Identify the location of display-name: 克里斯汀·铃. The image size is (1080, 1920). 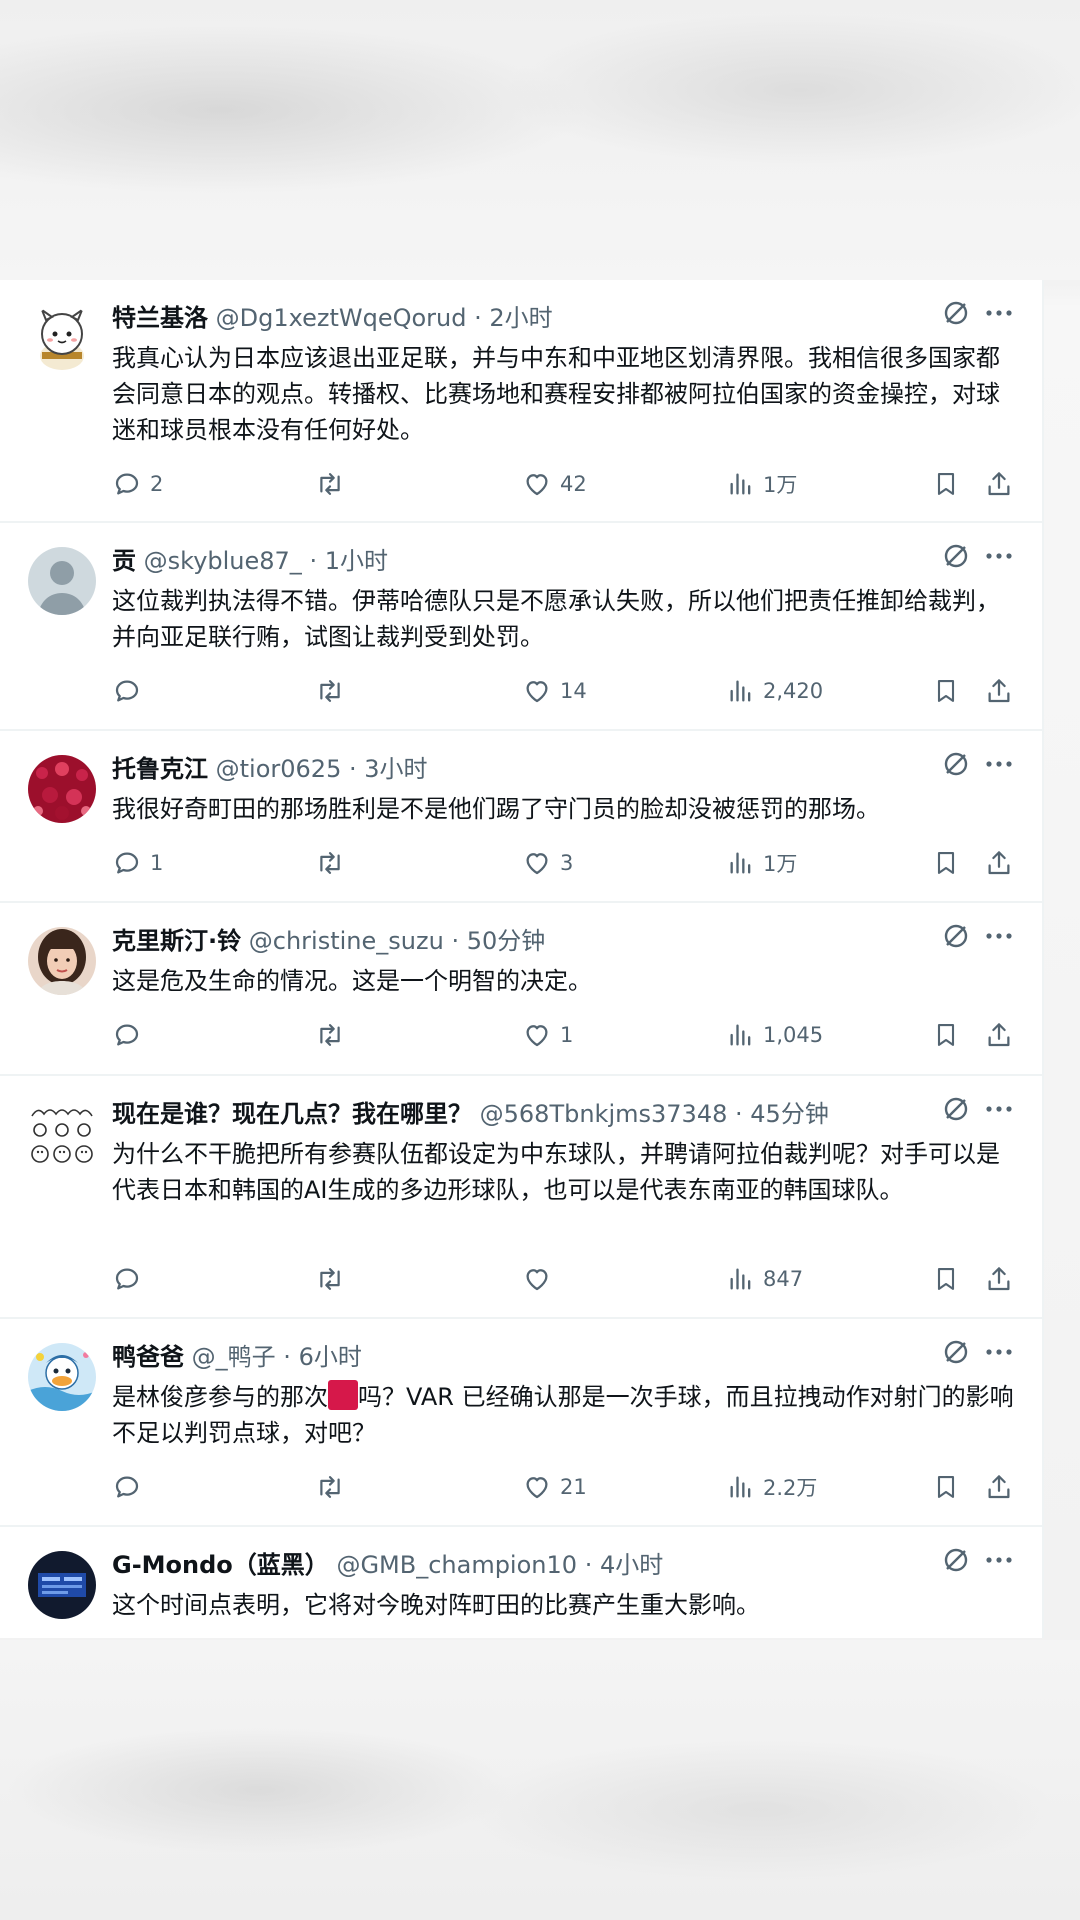
(176, 941).